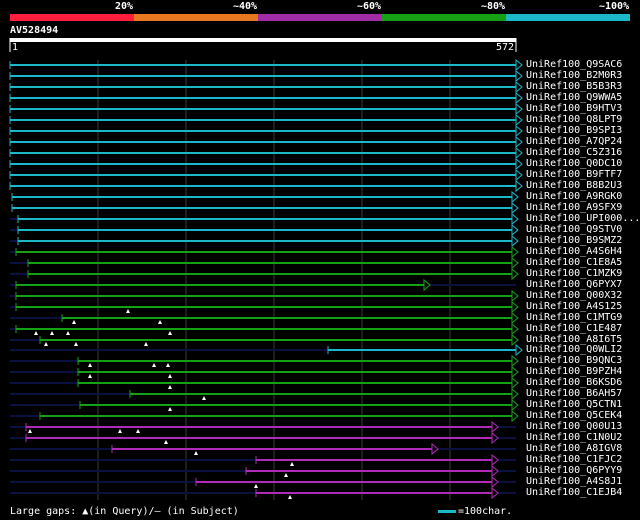 The height and width of the screenshot is (520, 640). I want to click on hit-label: UniRef100_A9SFX9, so click(574, 207).